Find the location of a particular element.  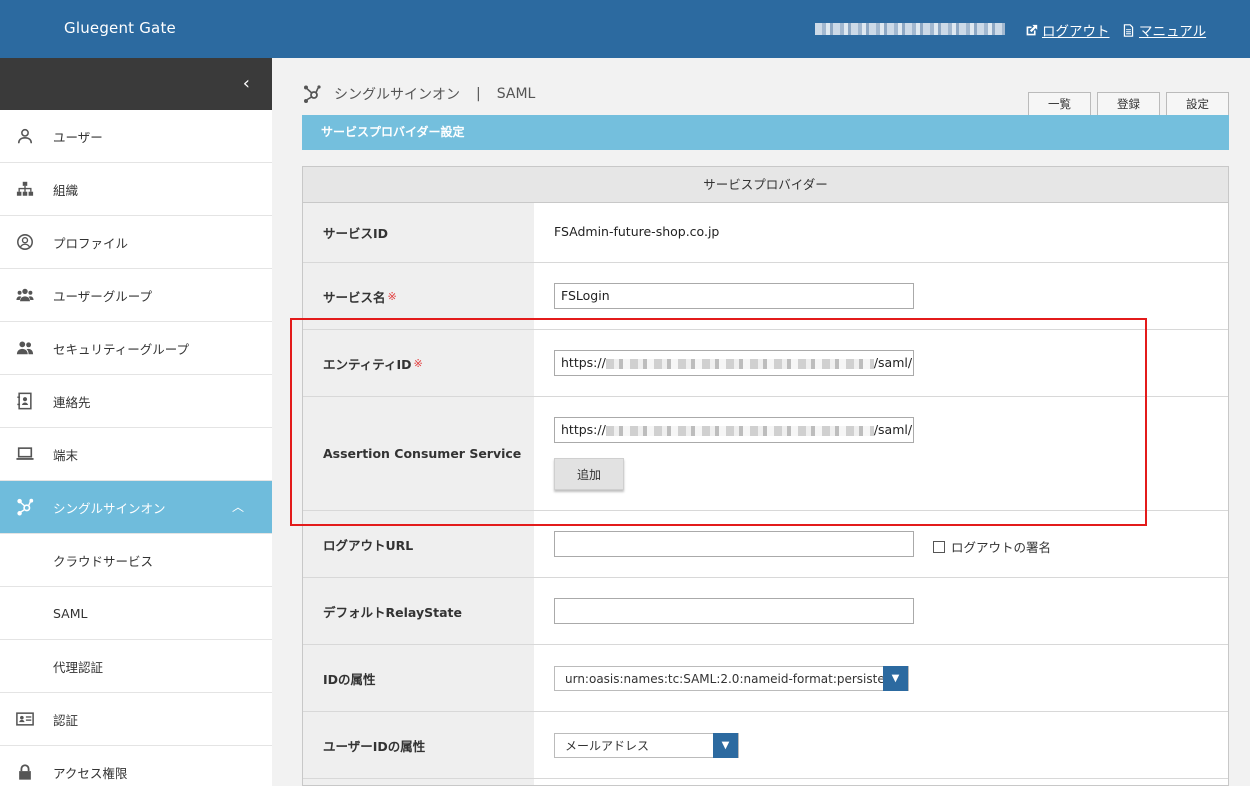

row-service-name: サービス名 ※ FSLogin is located at coordinates (765, 296).